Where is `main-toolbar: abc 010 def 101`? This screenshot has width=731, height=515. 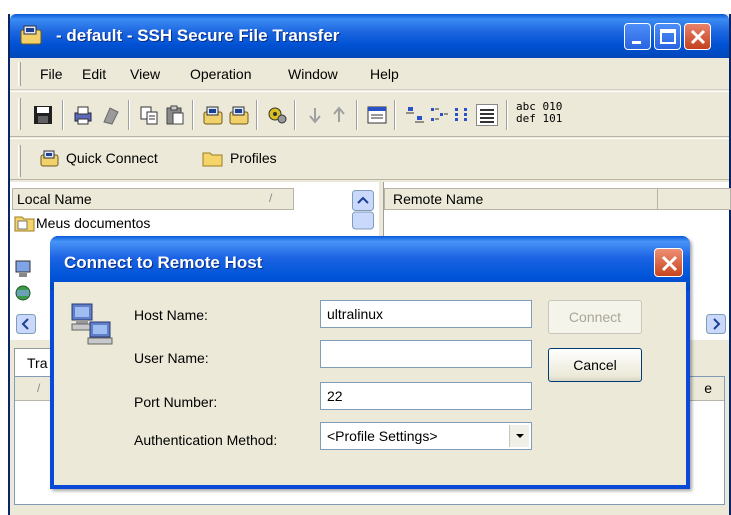 main-toolbar: abc 010 def 101 is located at coordinates (369, 114).